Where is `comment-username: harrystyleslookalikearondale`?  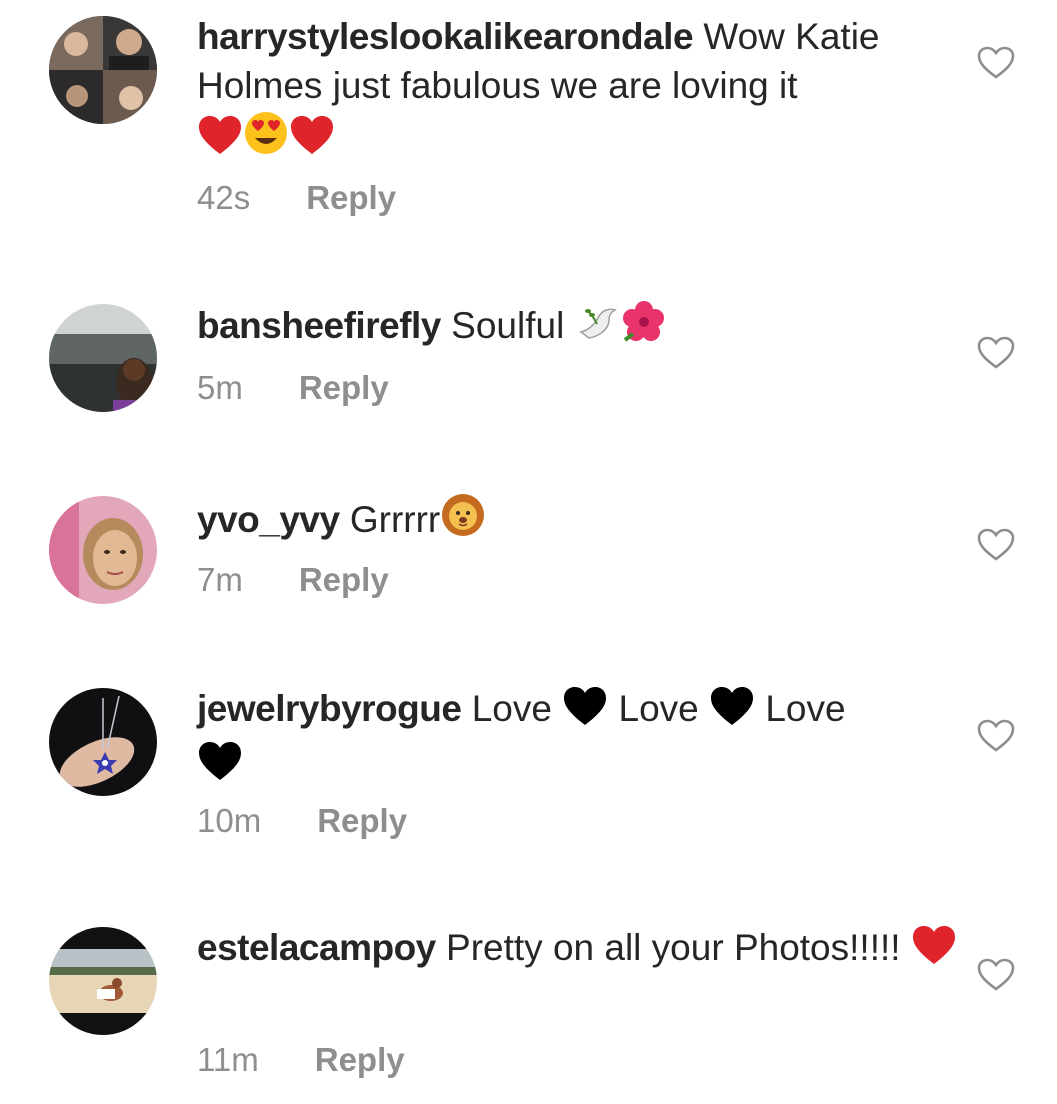
comment-username: harrystyleslookalikearondale is located at coordinates (445, 36).